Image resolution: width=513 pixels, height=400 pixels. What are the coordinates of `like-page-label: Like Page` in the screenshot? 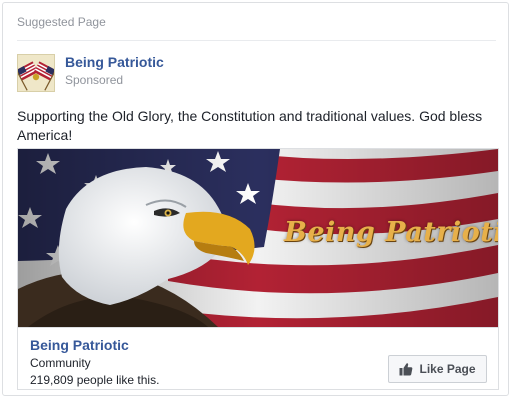 It's located at (447, 369).